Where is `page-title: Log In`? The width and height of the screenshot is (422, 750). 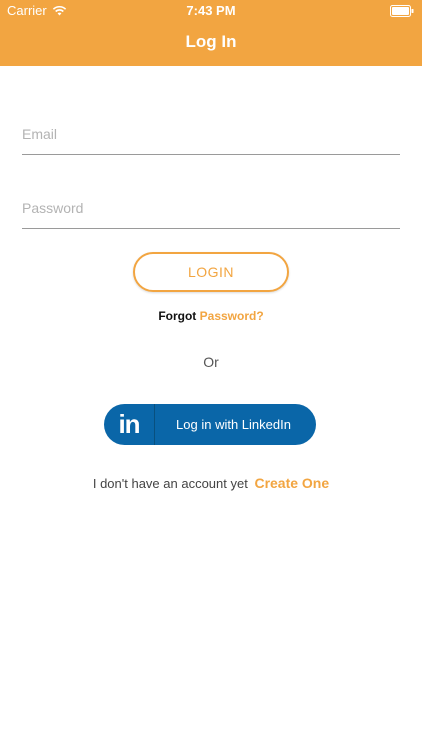
page-title: Log In is located at coordinates (211, 41).